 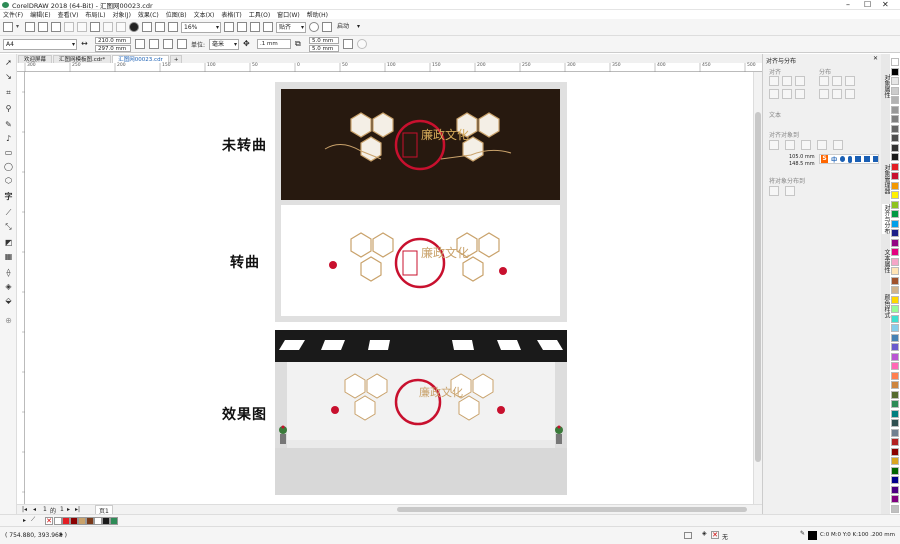 I want to click on search-content-icon, so click(x=134, y=27).